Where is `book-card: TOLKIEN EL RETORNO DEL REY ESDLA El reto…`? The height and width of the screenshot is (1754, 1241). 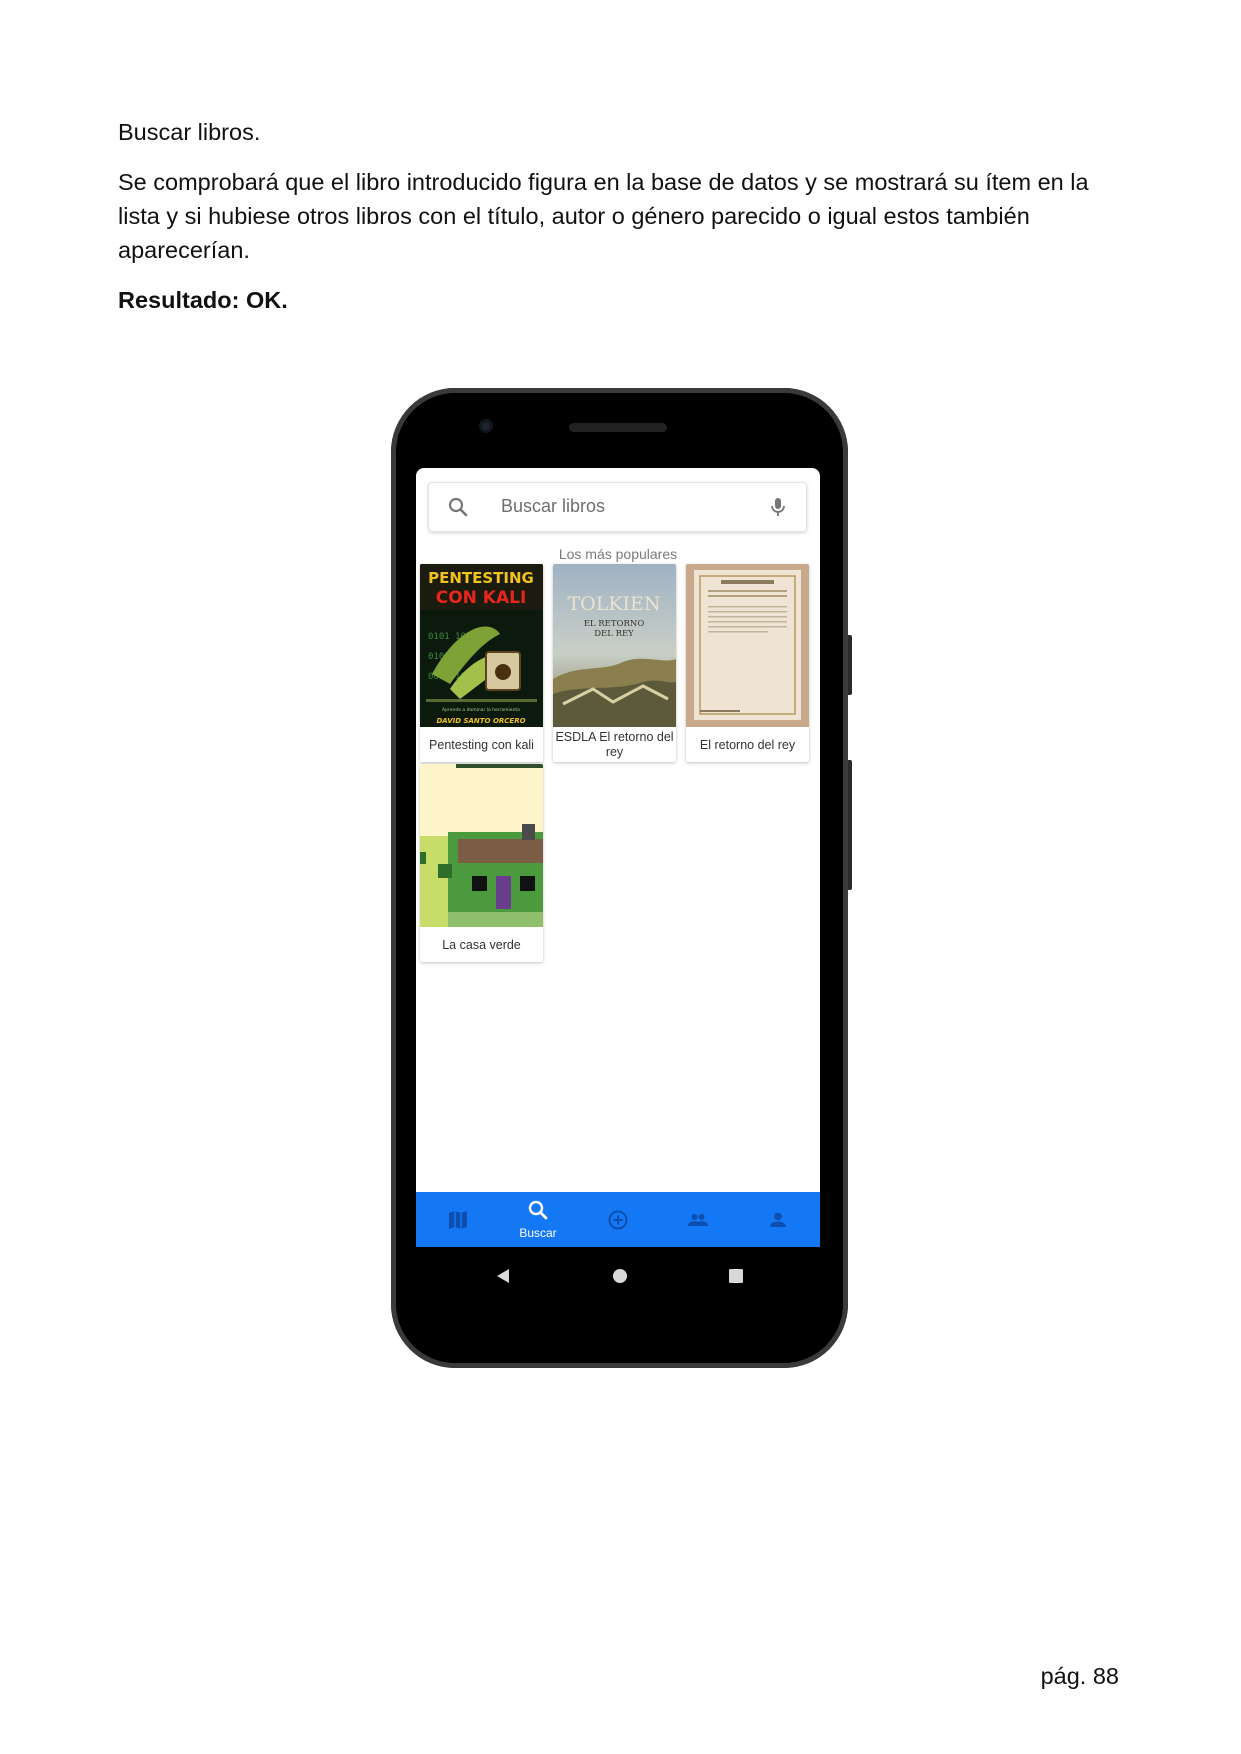
book-card: TOLKIEN EL RETORNO DEL REY ESDLA El reto… is located at coordinates (614, 663).